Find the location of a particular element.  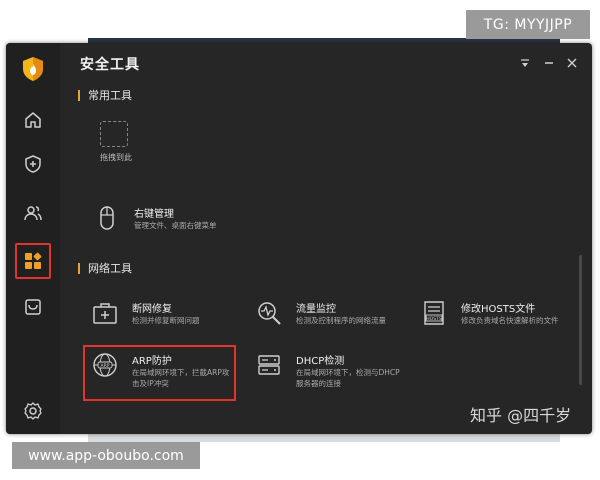

tool-name: DHCP检测 is located at coordinates (320, 361).